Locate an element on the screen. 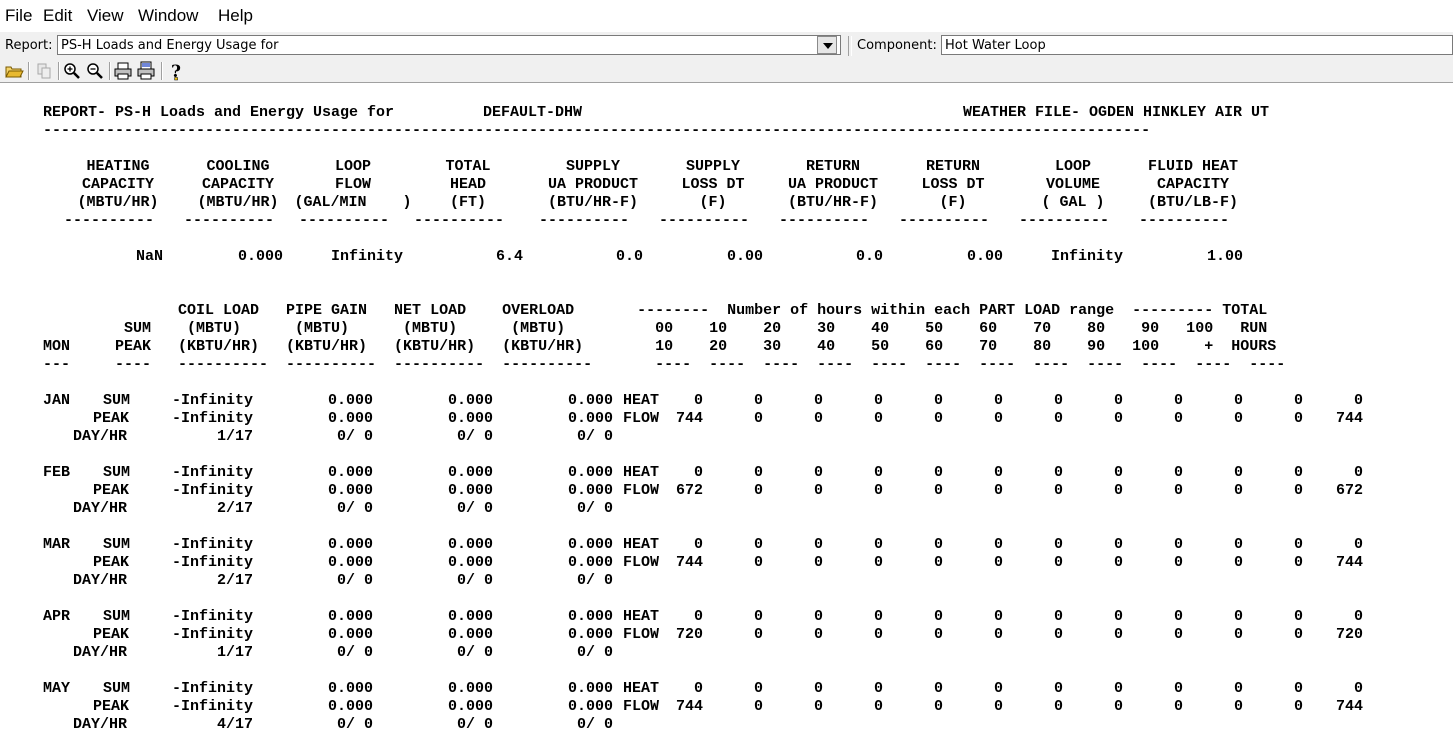  summary-col-value: 1.00 is located at coordinates (1224, 256).